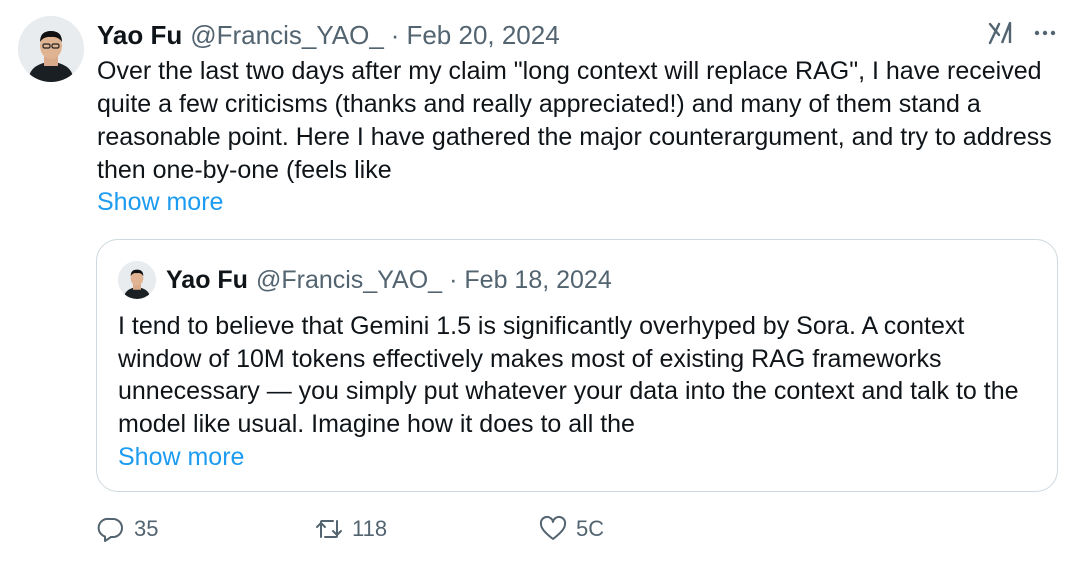  What do you see at coordinates (370, 528) in the screenshot?
I see `repost-count: 118` at bounding box center [370, 528].